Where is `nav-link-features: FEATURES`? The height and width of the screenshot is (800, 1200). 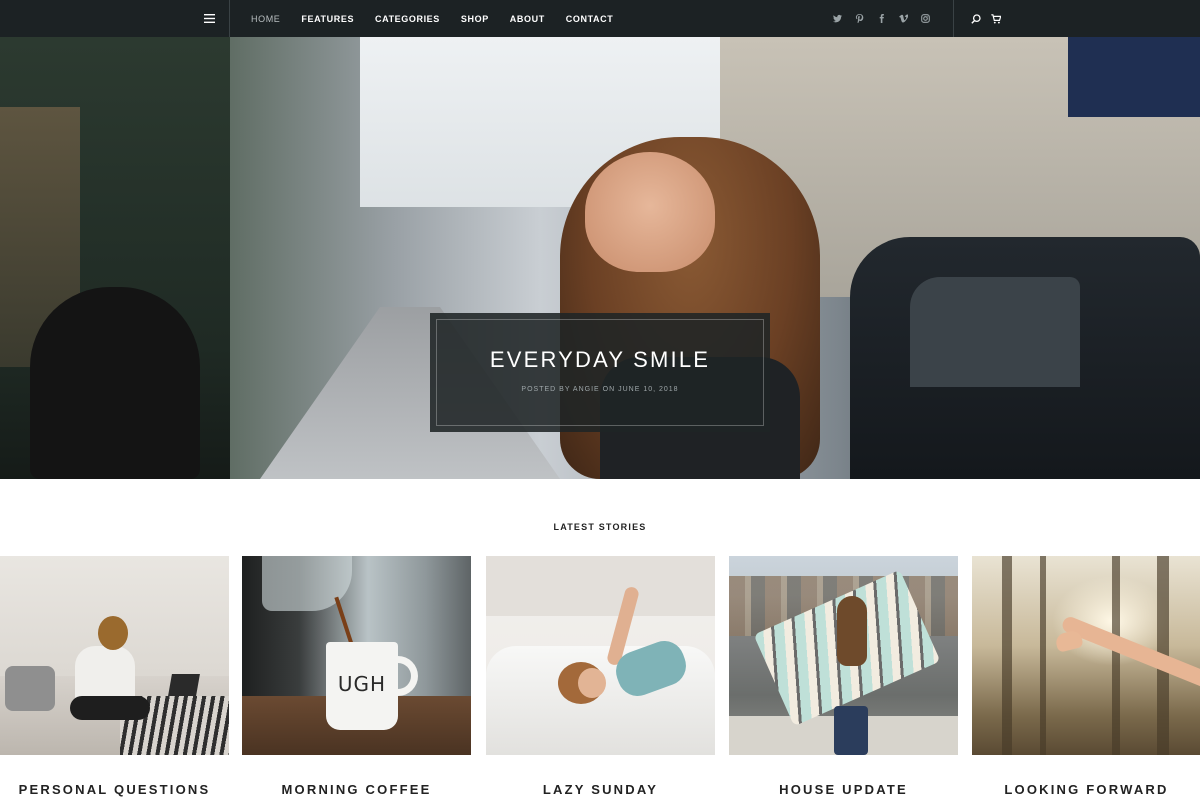
nav-link-features: FEATURES is located at coordinates (327, 19).